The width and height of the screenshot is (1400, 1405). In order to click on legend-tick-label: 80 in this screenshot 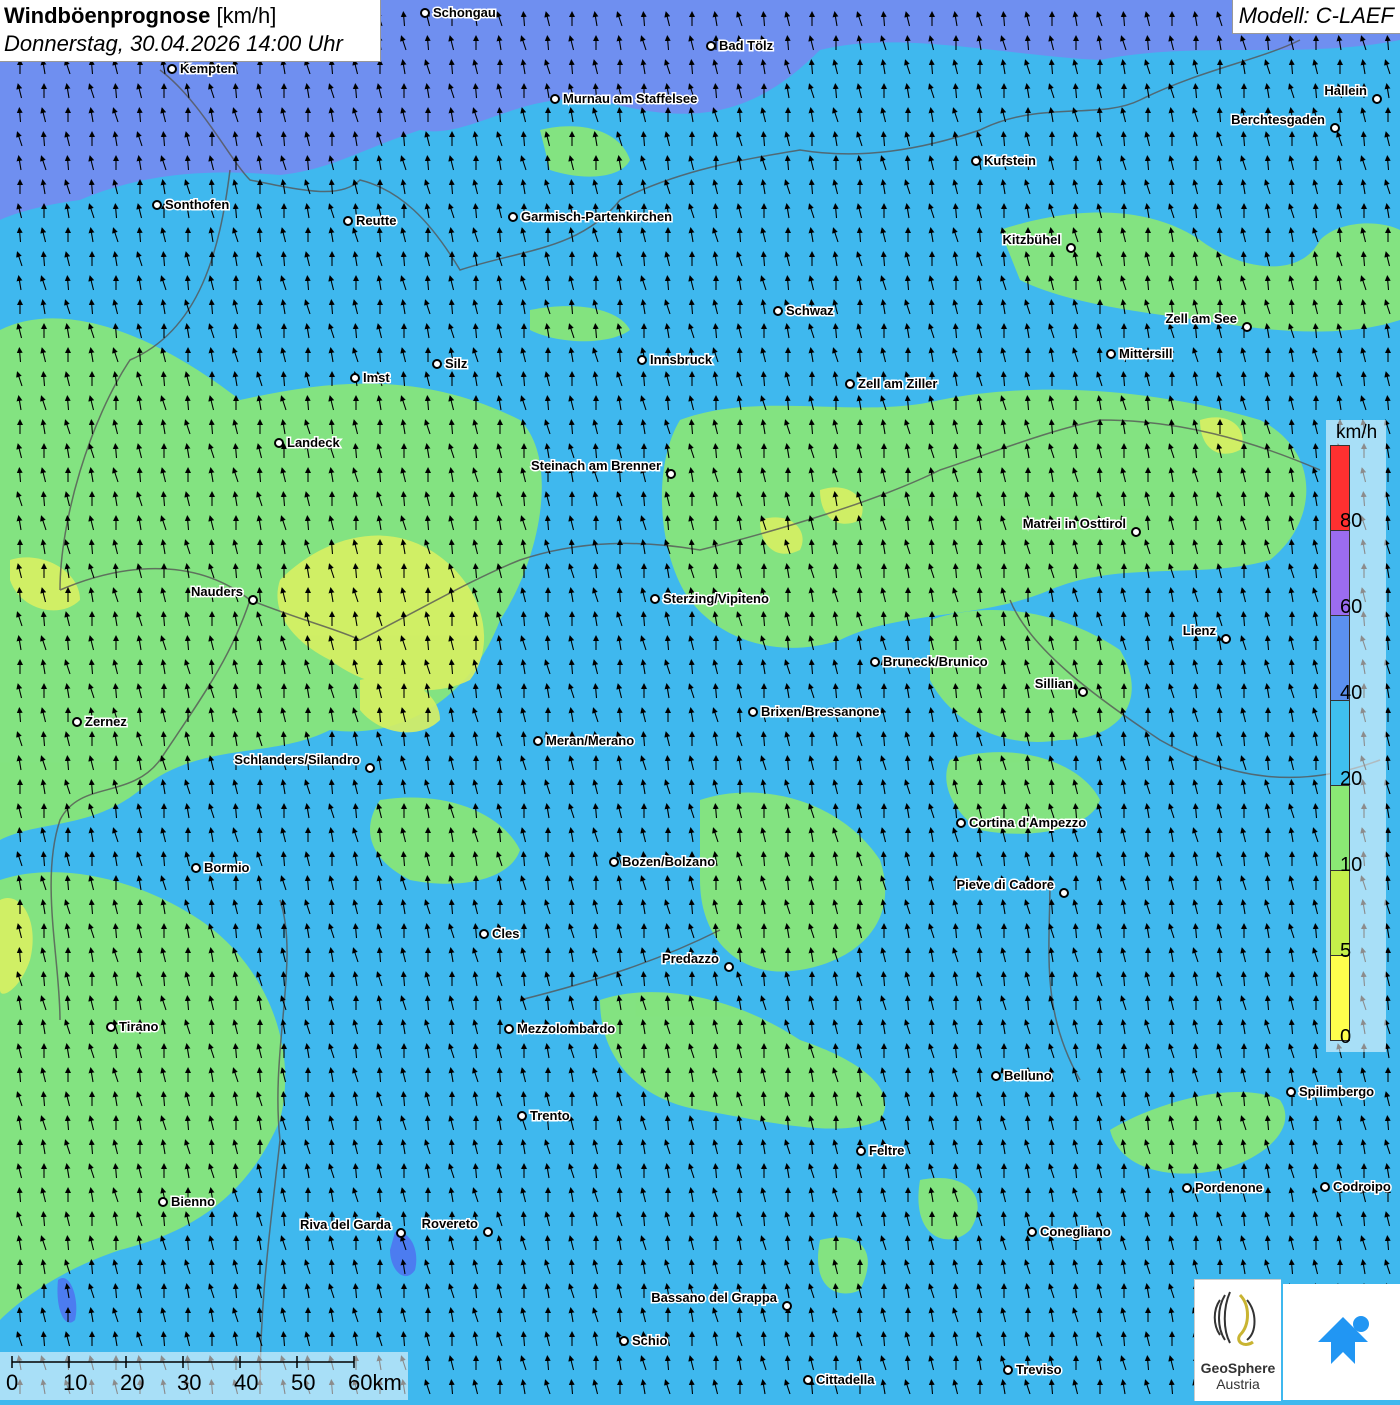, I will do `click(1351, 521)`.